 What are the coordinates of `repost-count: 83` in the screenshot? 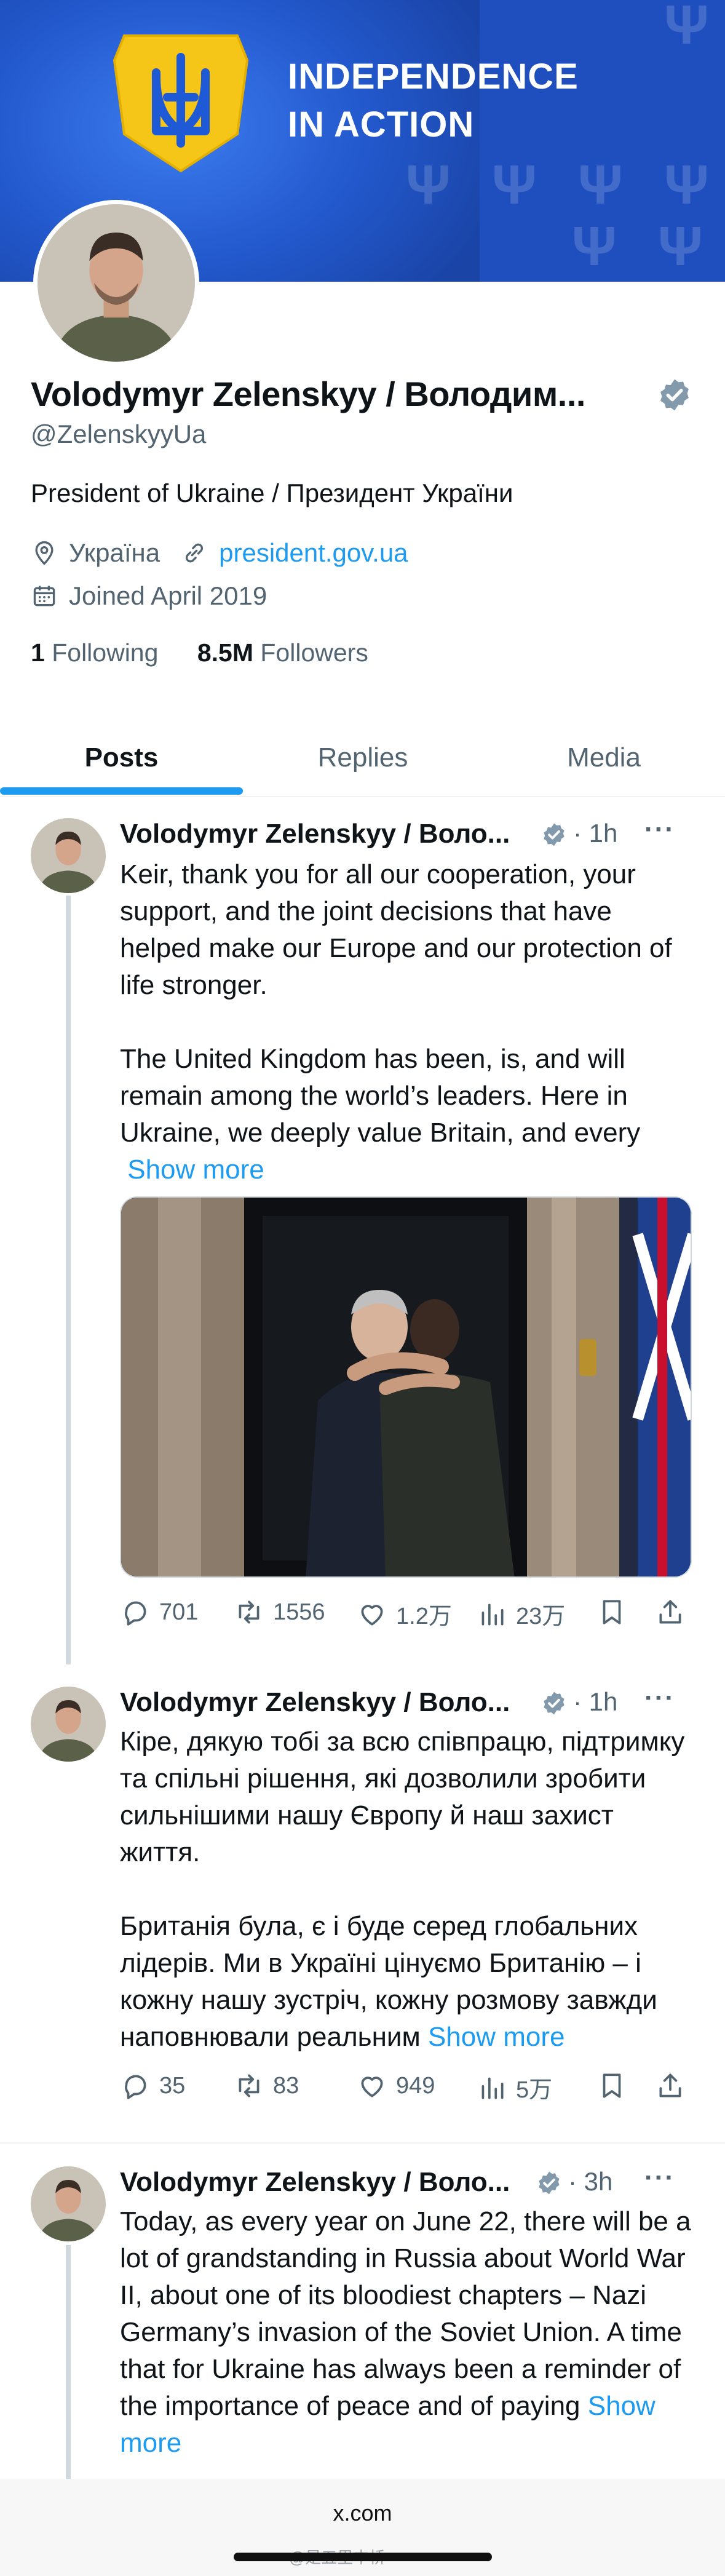 It's located at (286, 2085).